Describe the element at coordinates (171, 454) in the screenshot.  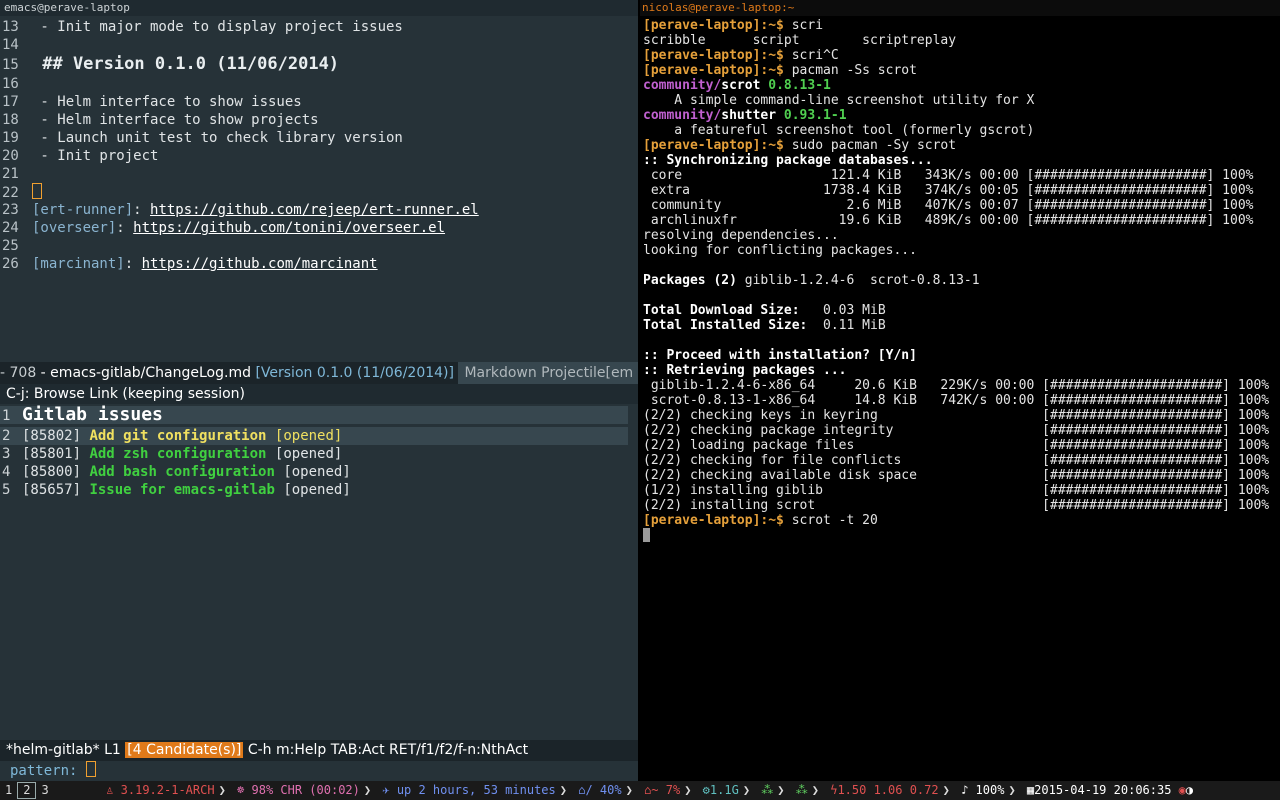
I see `issue-item: 3 [85801] Add zsh configuration [opened]` at that location.